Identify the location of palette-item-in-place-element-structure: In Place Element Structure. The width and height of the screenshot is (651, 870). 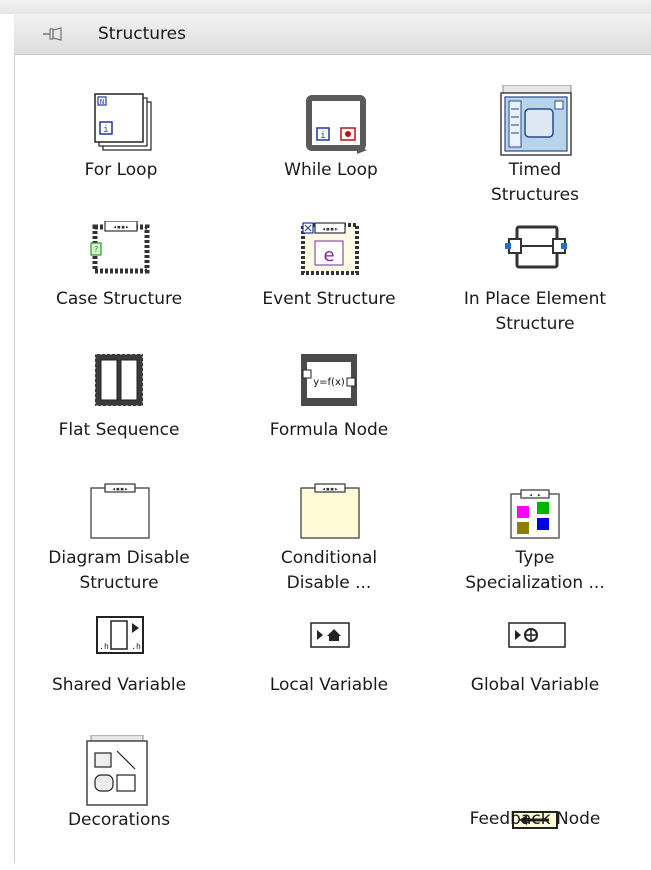
(535, 281).